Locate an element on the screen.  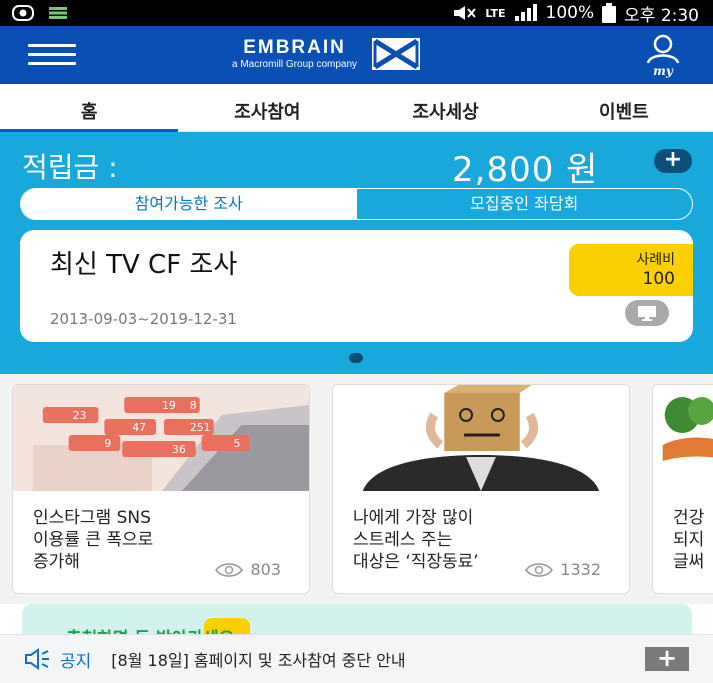
survey-title: 최신 TV CF 조사 is located at coordinates (144, 265).